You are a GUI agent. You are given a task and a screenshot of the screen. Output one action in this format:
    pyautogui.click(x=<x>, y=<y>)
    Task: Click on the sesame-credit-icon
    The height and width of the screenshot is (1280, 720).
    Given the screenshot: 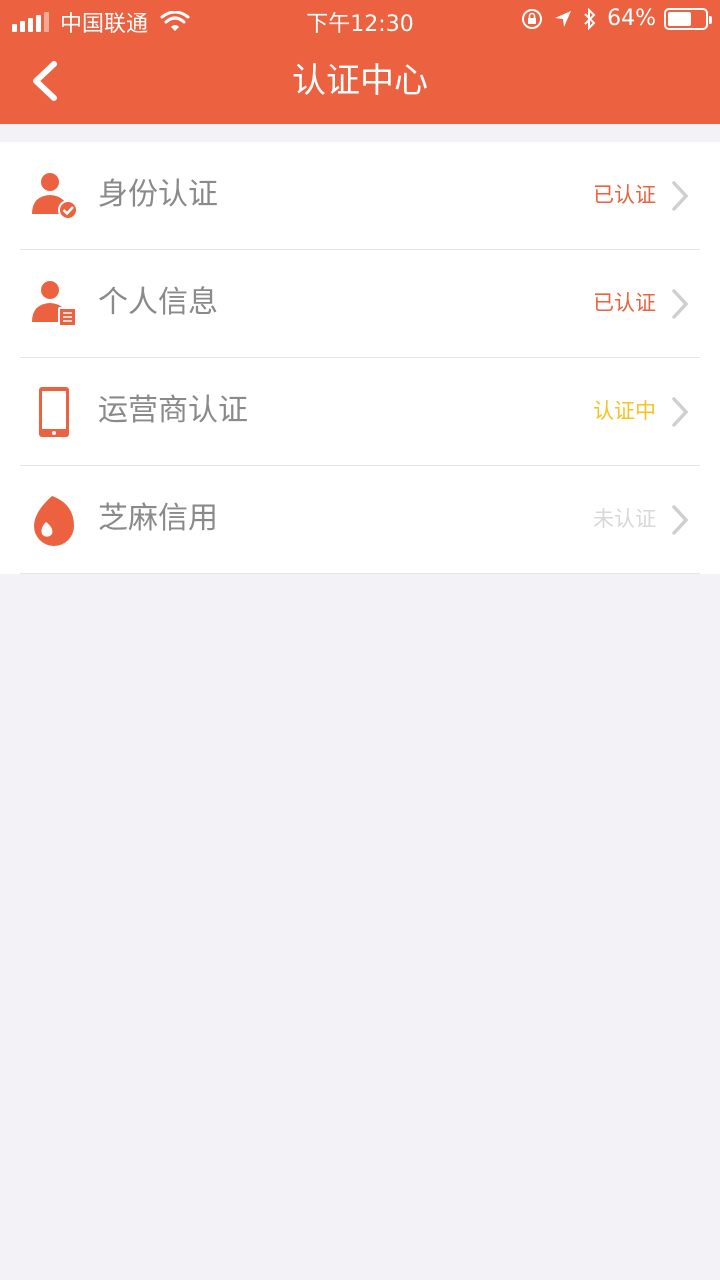 What is the action you would take?
    pyautogui.click(x=54, y=521)
    